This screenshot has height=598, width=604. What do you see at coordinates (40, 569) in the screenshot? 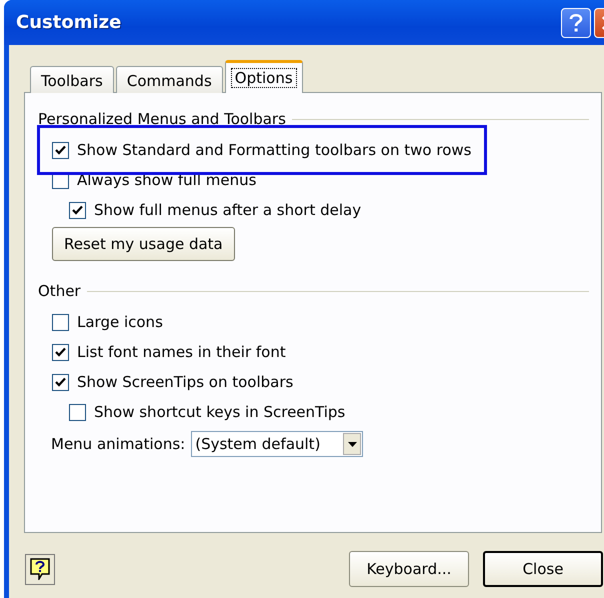
I see `help-icon-button` at bounding box center [40, 569].